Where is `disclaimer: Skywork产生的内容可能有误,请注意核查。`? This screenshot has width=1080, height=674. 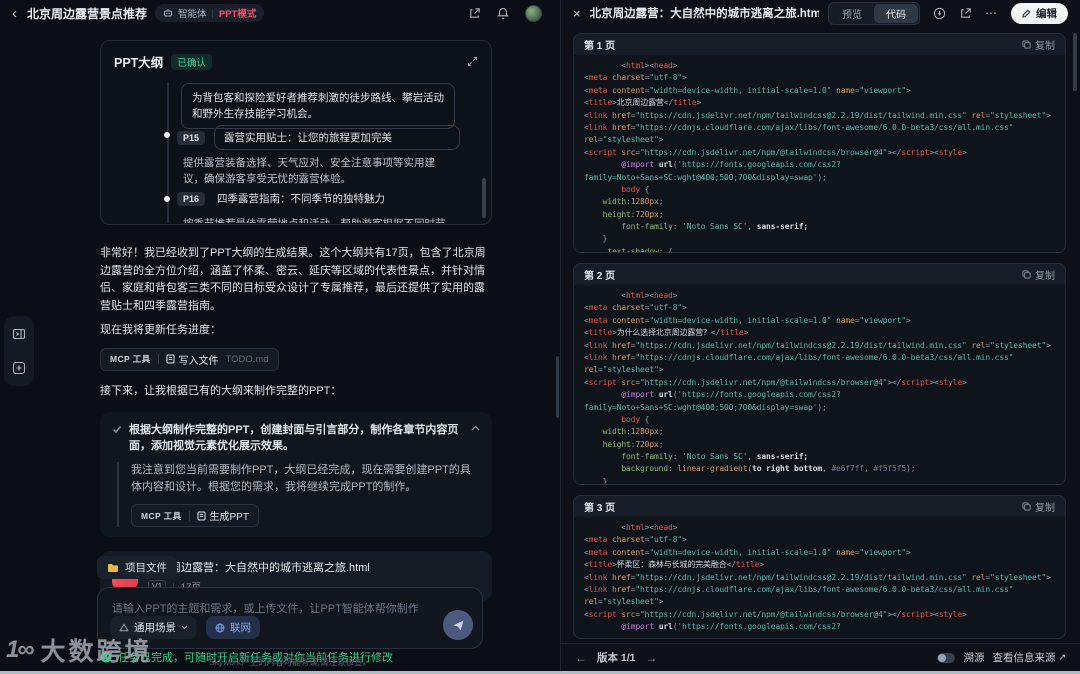 disclaimer: Skywork产生的内容可能有误,请注意核查。 is located at coordinates (290, 662).